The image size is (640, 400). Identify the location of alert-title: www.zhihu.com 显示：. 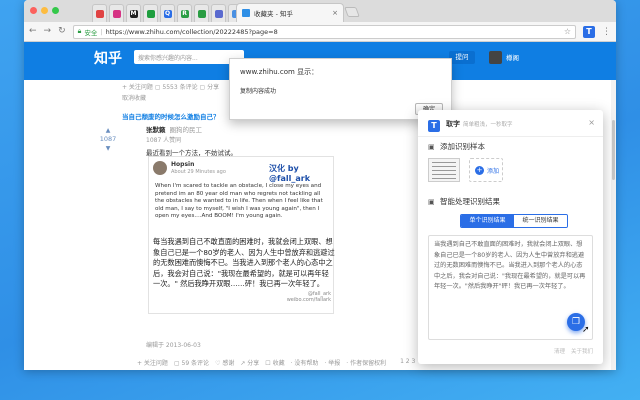
(279, 72).